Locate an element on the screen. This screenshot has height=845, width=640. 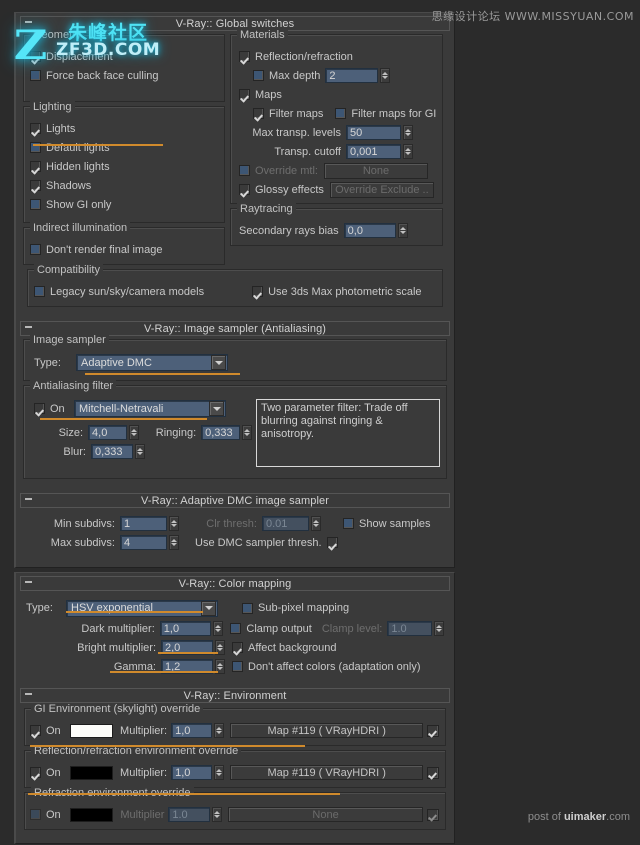
row-max-transp-levels: Max transp. levels 50 is located at coordinates (337, 132).